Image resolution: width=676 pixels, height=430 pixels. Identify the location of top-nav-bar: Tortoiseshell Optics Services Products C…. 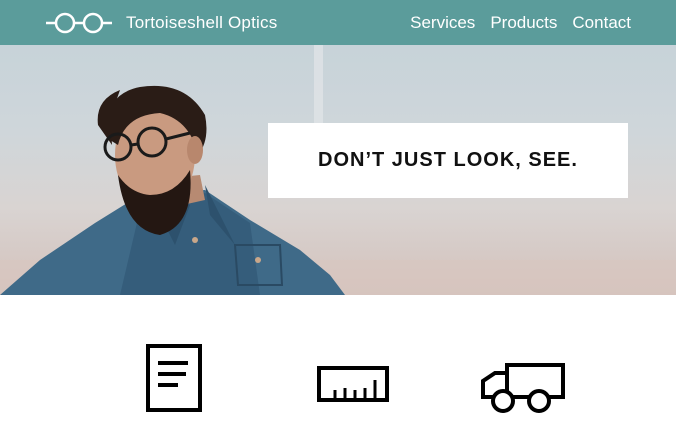
(338, 22).